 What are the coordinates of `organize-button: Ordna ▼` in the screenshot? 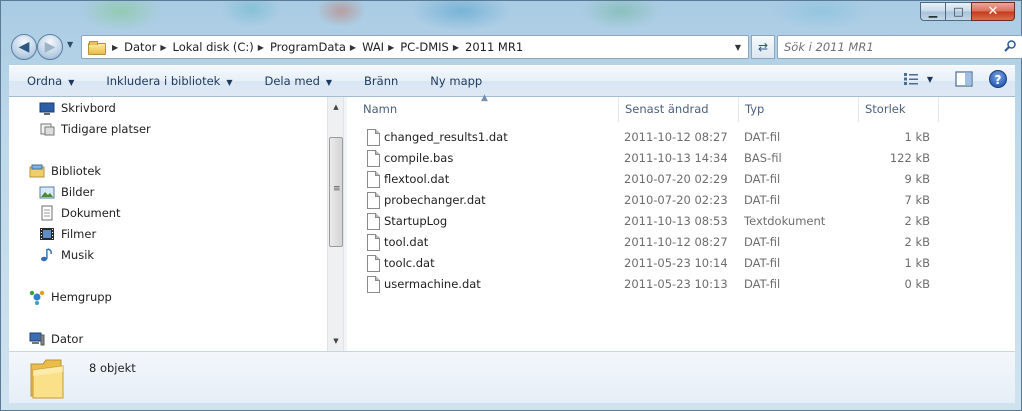 It's located at (48, 81).